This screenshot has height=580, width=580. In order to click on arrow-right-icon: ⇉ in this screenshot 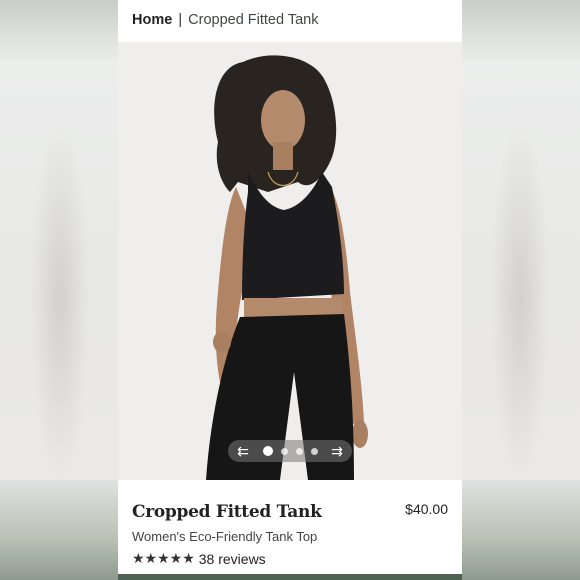, I will do `click(337, 451)`.